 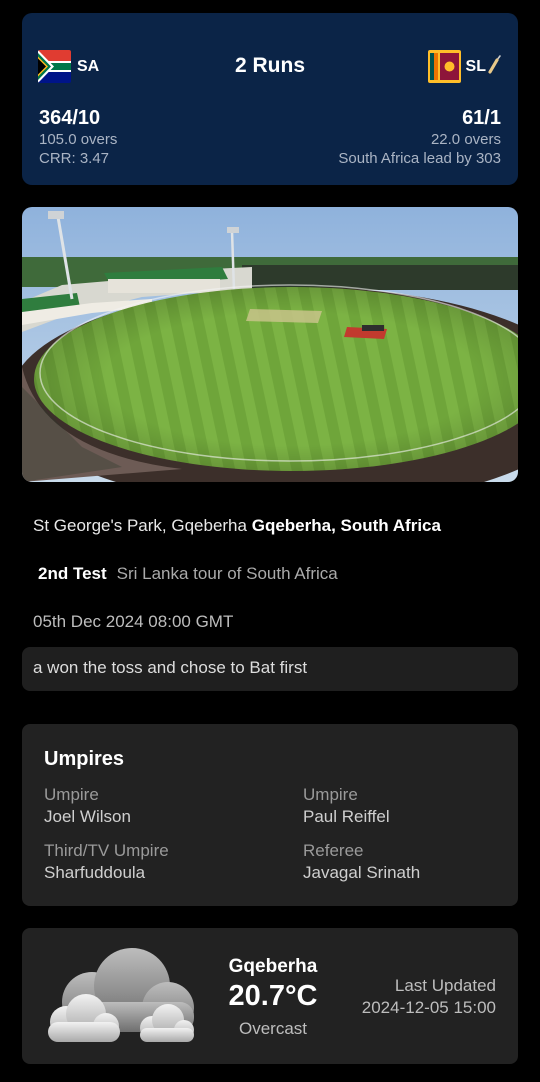 I want to click on sri-lanka-flag-icon, so click(x=444, y=66).